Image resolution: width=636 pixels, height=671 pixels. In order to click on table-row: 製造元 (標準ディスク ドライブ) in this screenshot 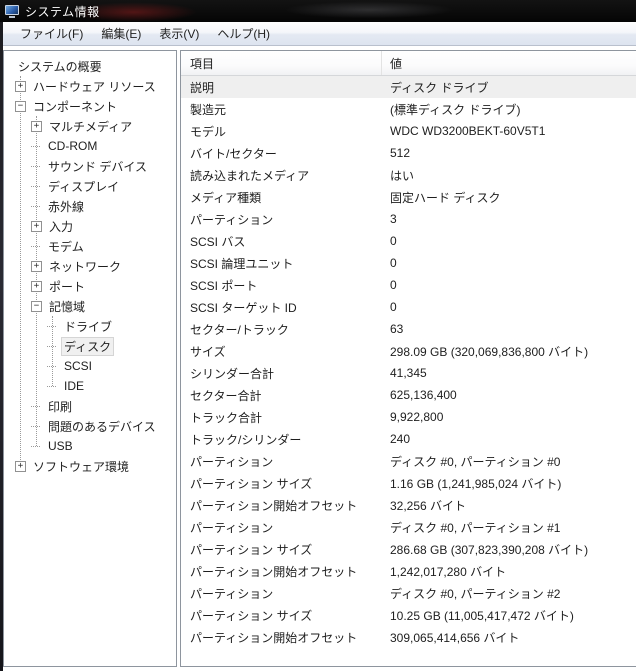, I will do `click(408, 109)`.